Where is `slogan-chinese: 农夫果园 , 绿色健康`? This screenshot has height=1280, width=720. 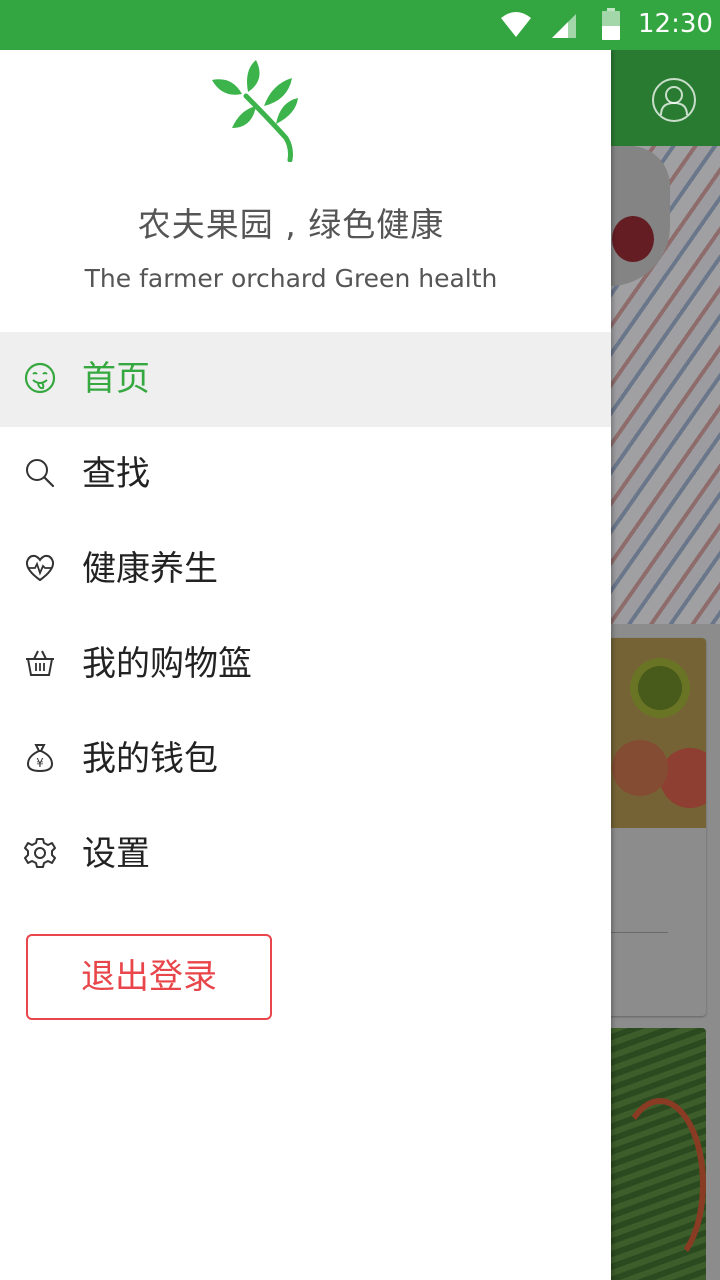
slogan-chinese: 农夫果园 , 绿色健康 is located at coordinates (291, 224).